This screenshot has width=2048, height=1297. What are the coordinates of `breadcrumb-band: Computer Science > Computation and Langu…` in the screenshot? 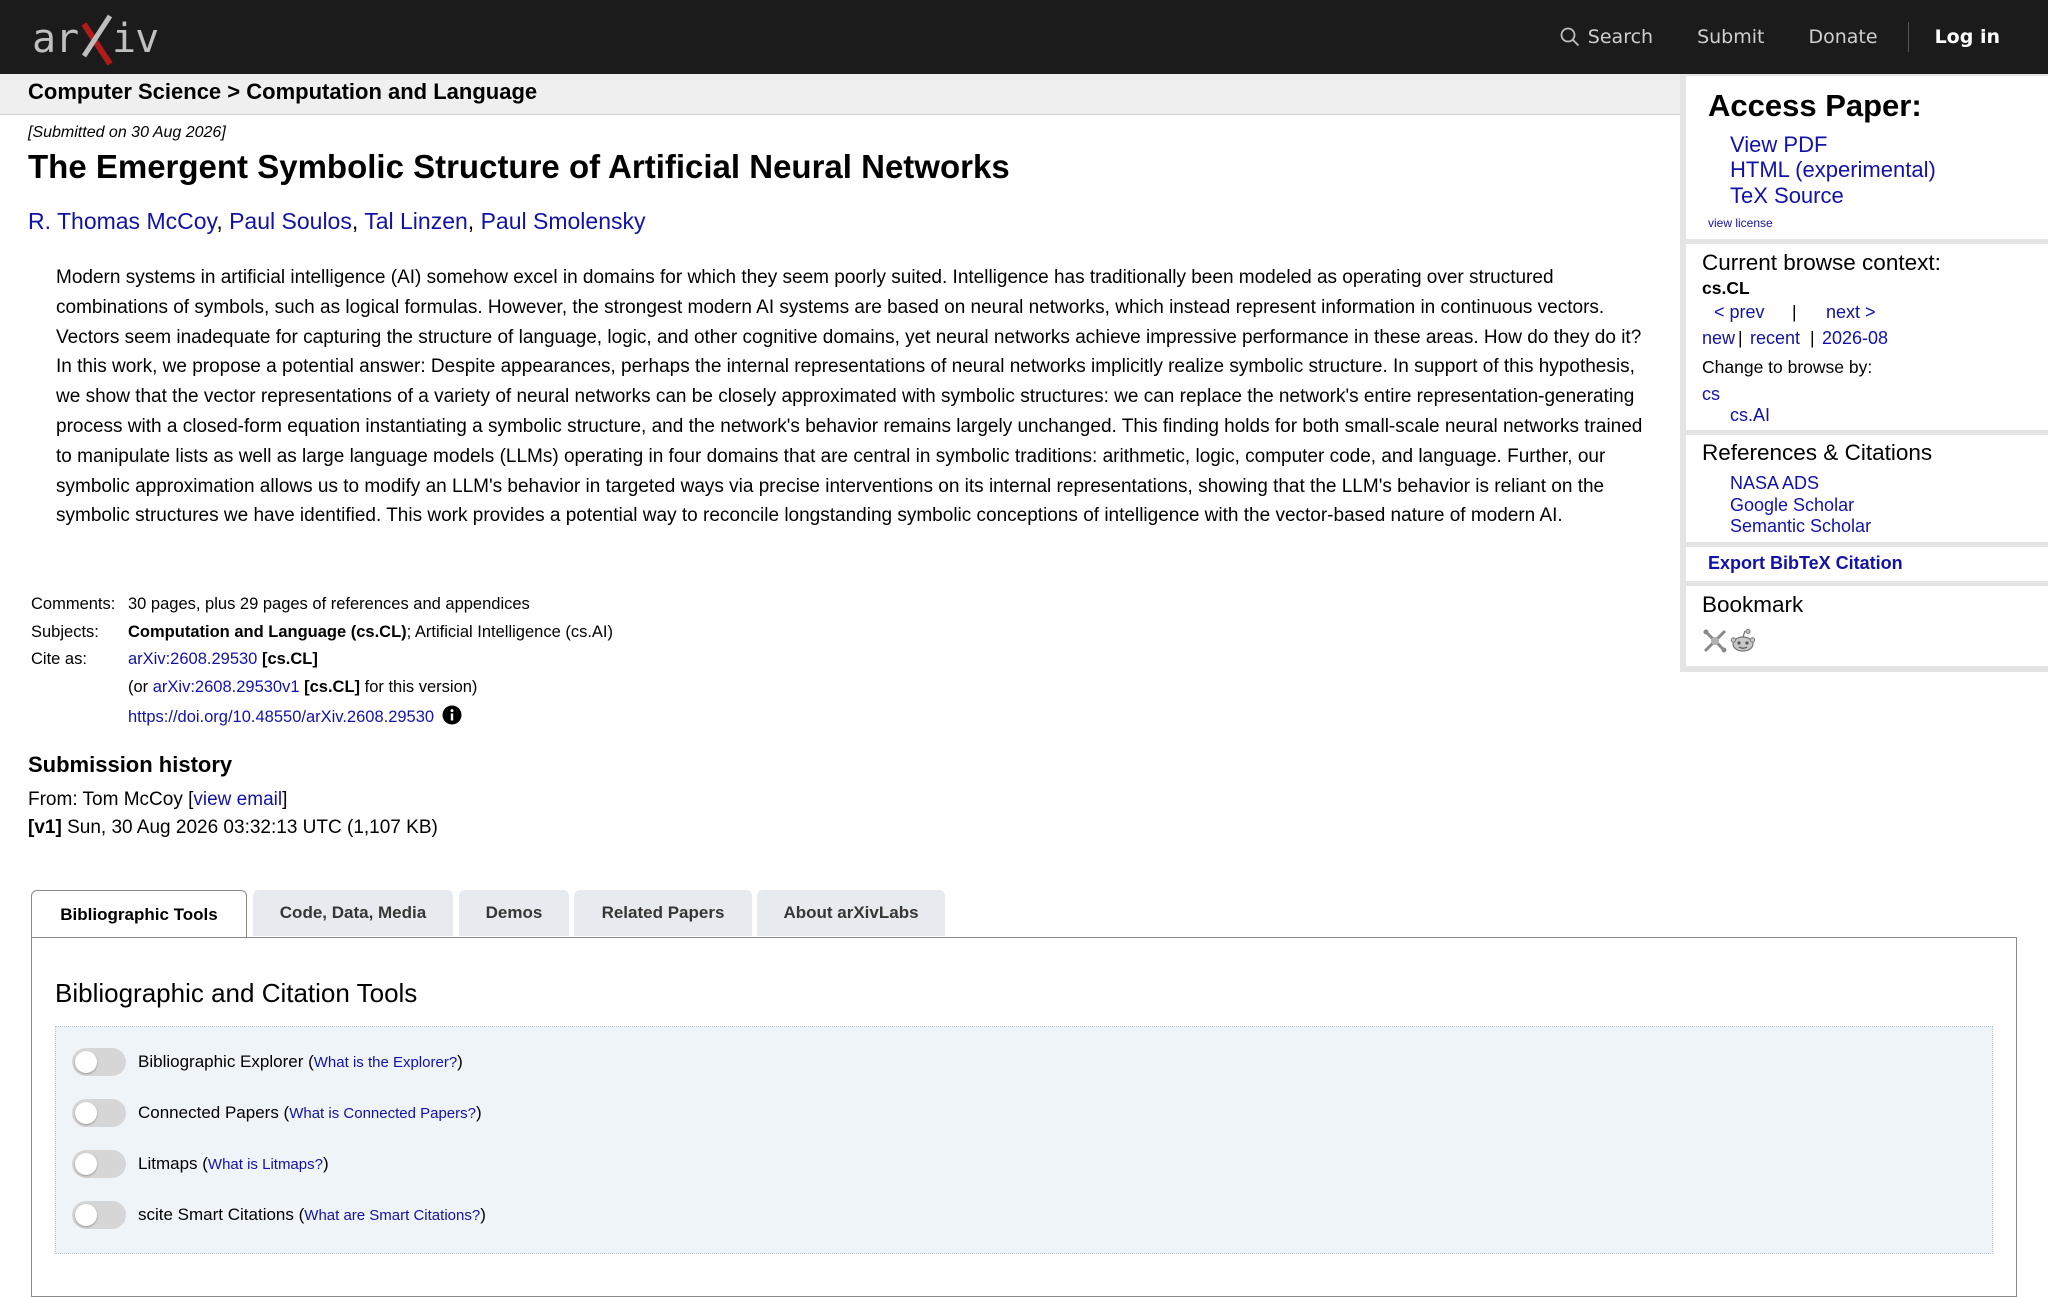 It's located at (840, 94).